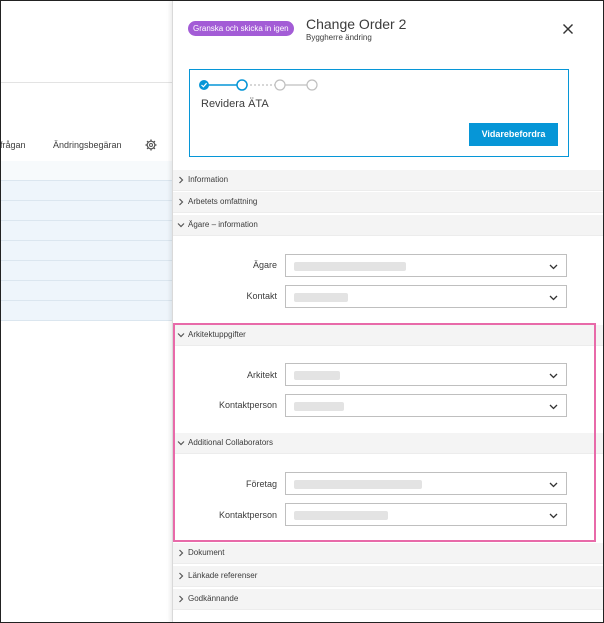  Describe the element at coordinates (213, 598) in the screenshot. I see `section-label: Godkännande` at that location.